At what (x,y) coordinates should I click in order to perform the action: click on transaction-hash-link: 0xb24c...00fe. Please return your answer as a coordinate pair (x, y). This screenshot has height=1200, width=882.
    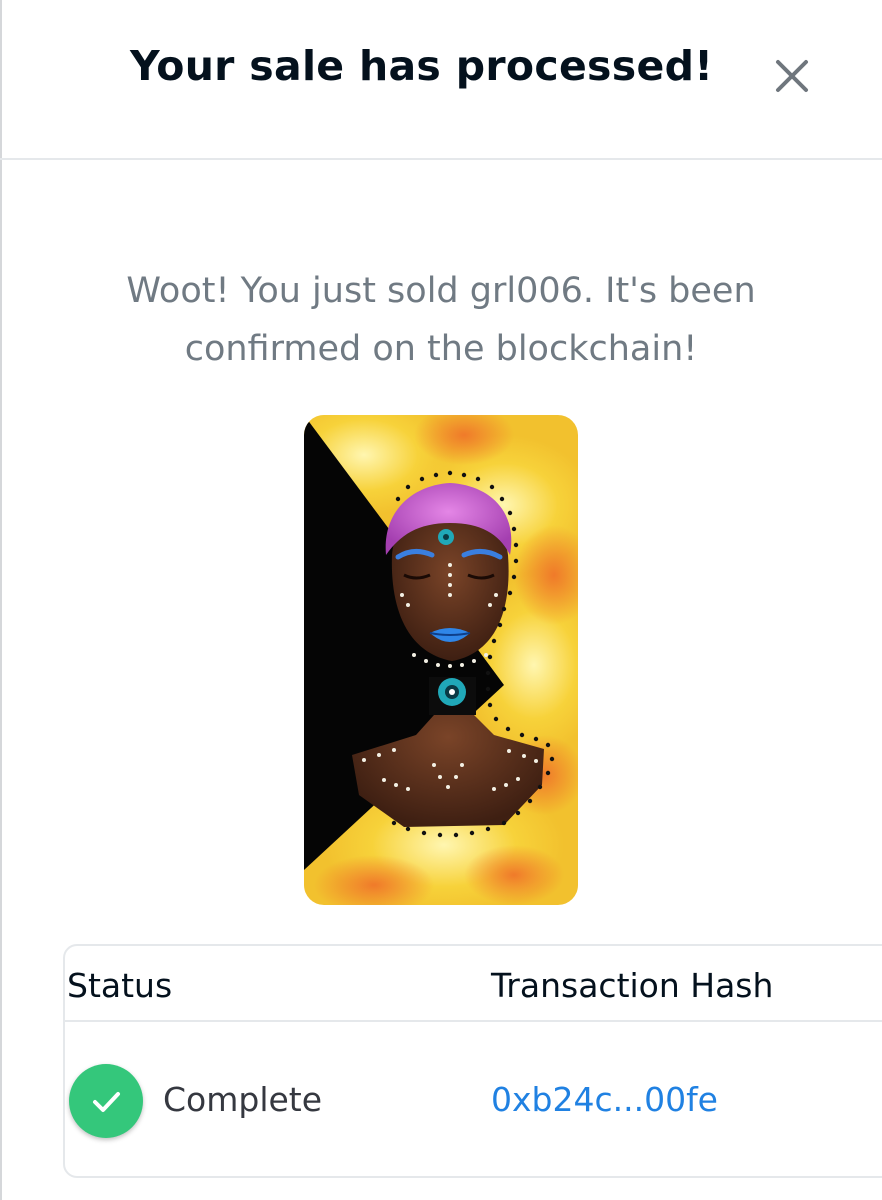
    Looking at the image, I should click on (604, 1099).